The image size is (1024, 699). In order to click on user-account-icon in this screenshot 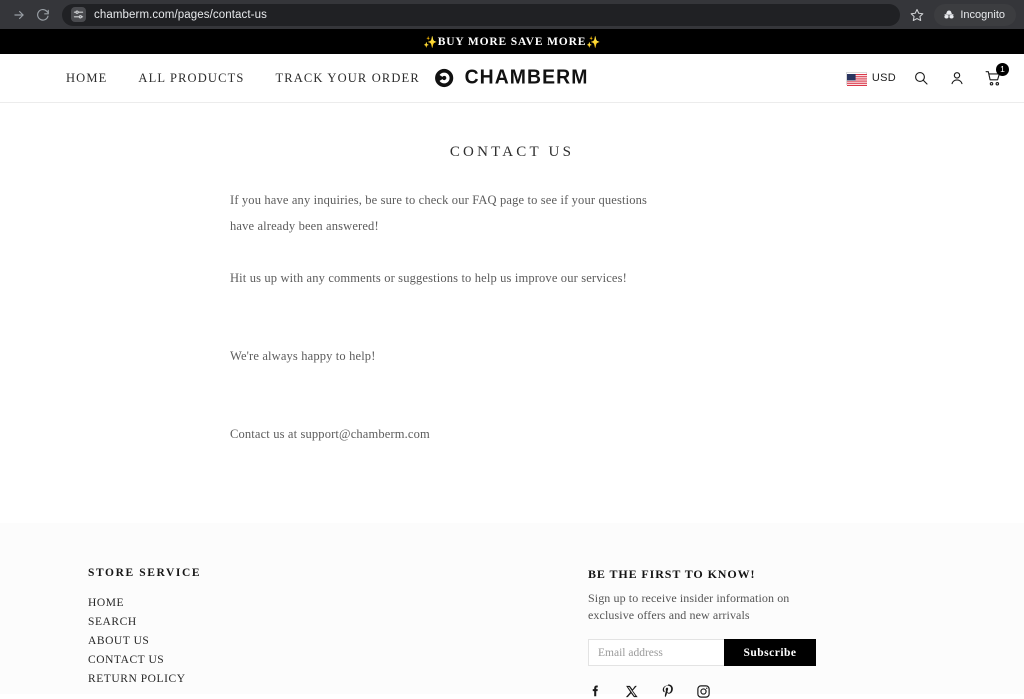, I will do `click(957, 78)`.